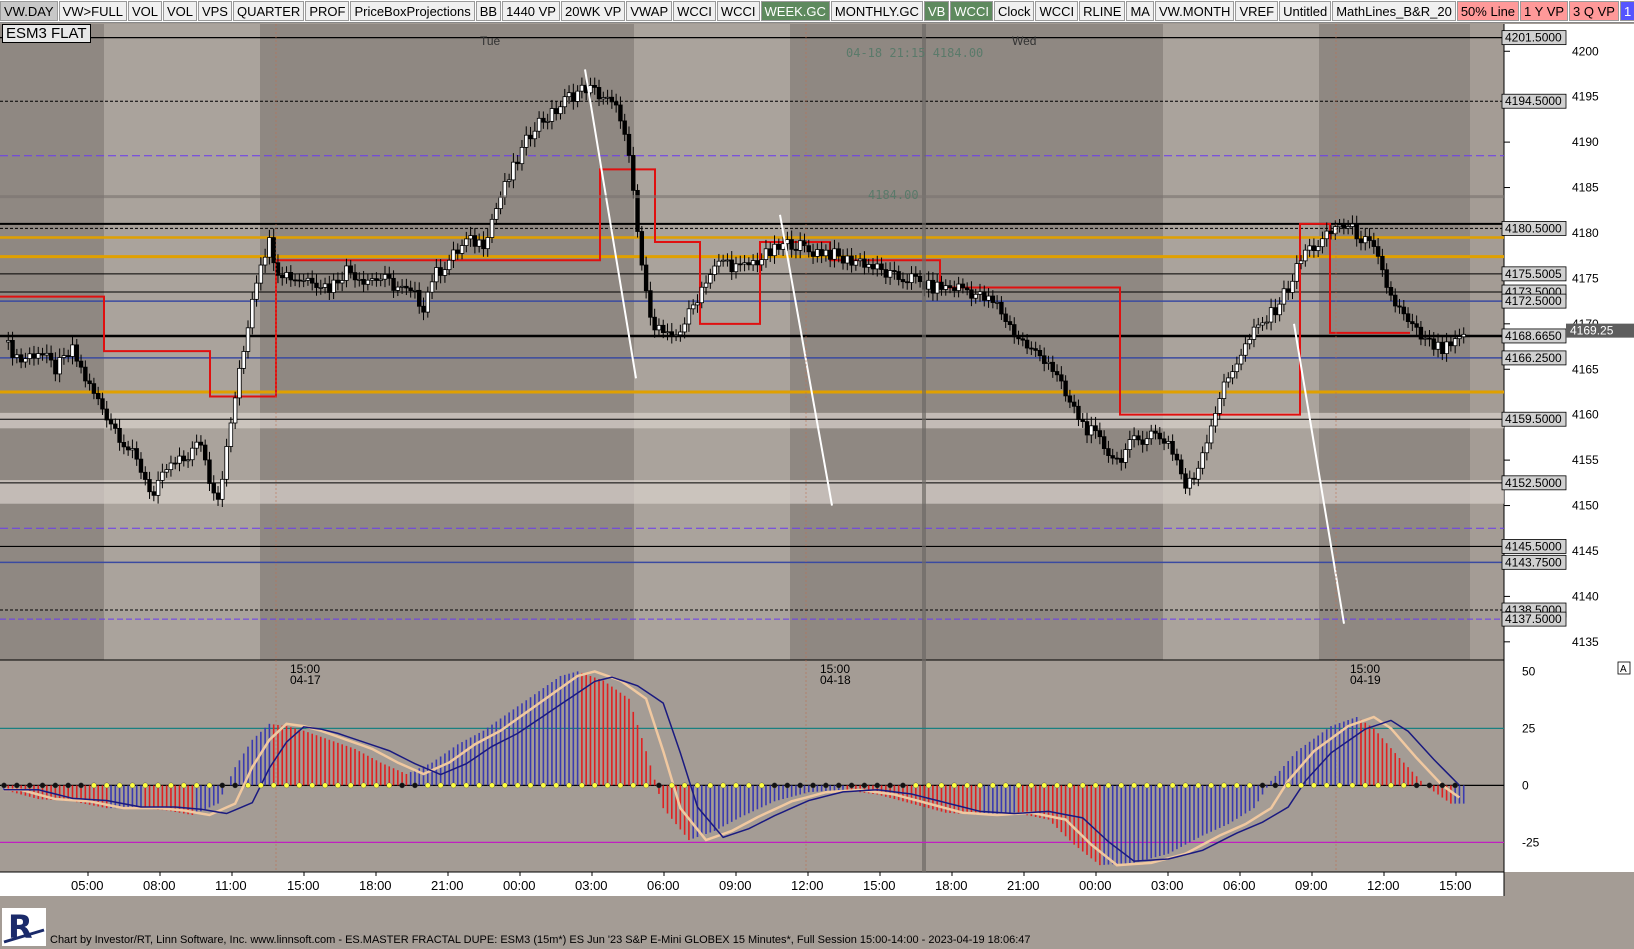 The height and width of the screenshot is (949, 1634). Describe the element at coordinates (87, 885) in the screenshot. I see `time-tick-0: 05:00` at that location.